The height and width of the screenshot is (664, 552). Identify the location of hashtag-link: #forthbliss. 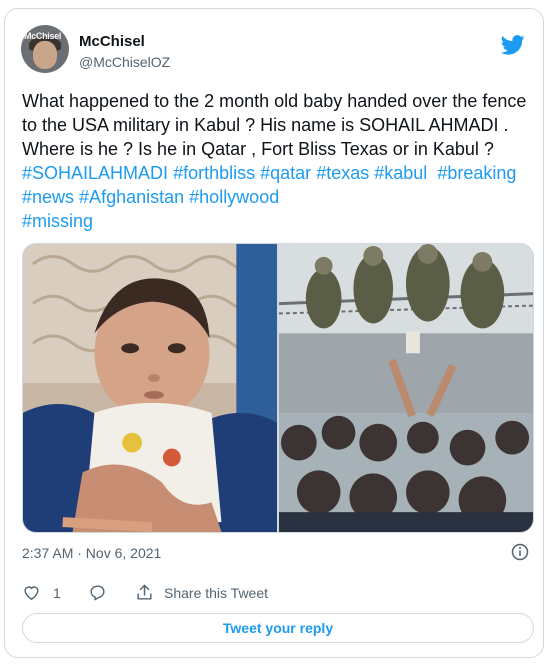
(214, 173).